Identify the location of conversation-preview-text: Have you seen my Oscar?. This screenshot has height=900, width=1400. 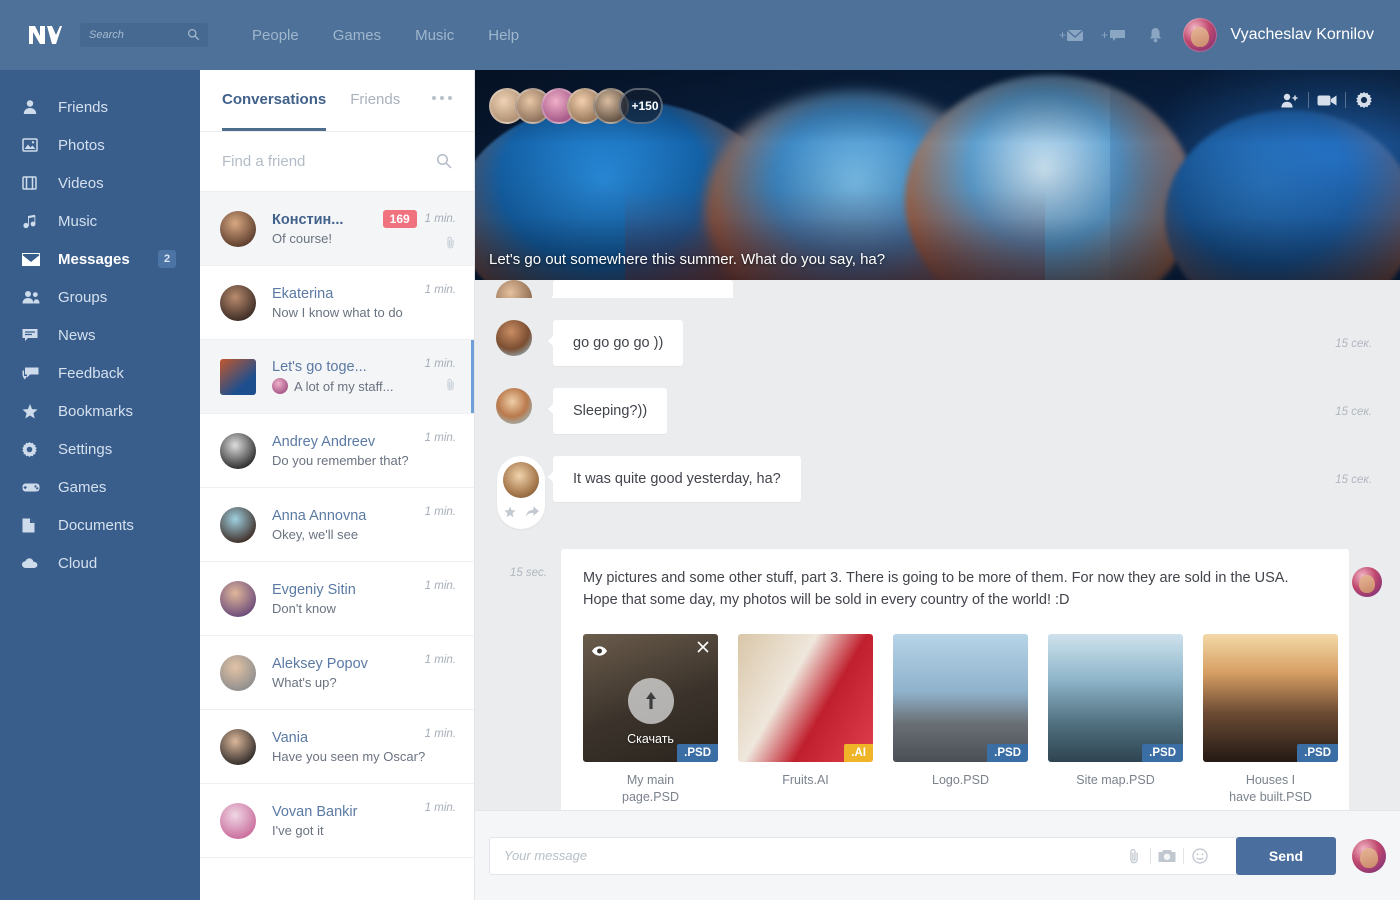
(349, 756).